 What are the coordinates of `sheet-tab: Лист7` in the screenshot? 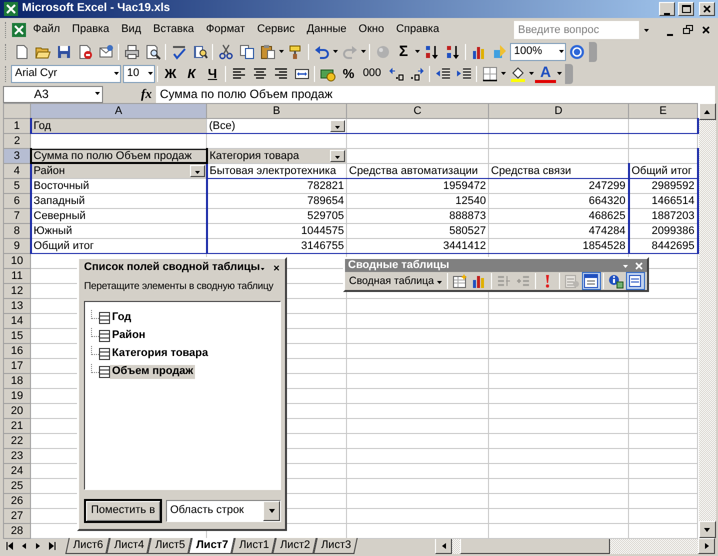 It's located at (211, 546).